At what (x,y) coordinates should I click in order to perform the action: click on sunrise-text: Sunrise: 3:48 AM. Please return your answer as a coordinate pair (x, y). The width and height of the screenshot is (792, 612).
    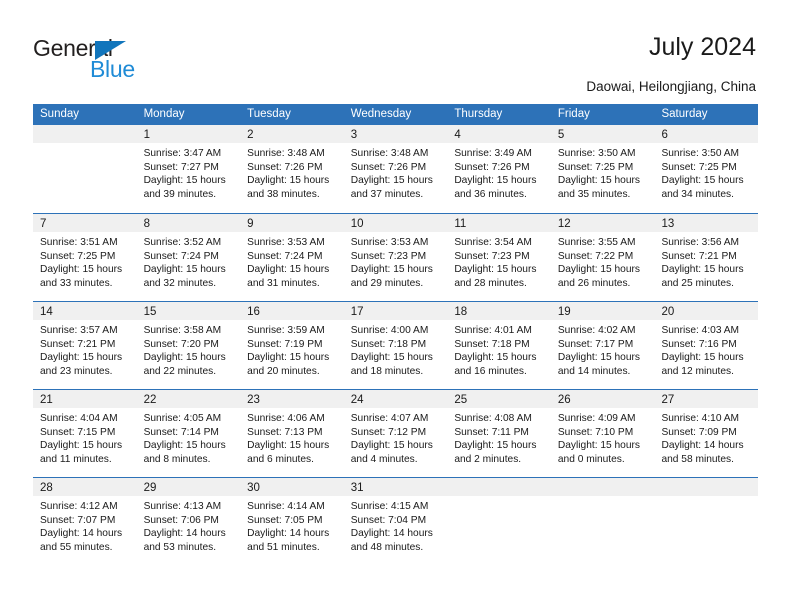
    Looking at the image, I should click on (389, 153).